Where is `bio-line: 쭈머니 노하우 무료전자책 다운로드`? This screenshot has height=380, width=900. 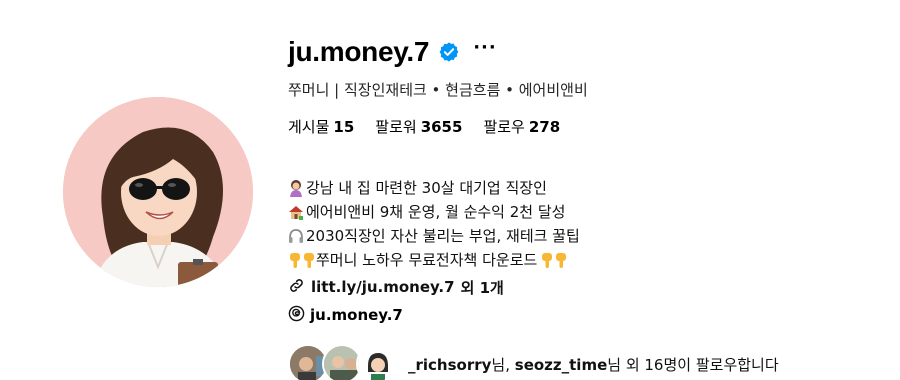
bio-line: 쭈머니 노하우 무료전자책 다운로드 is located at coordinates (588, 260).